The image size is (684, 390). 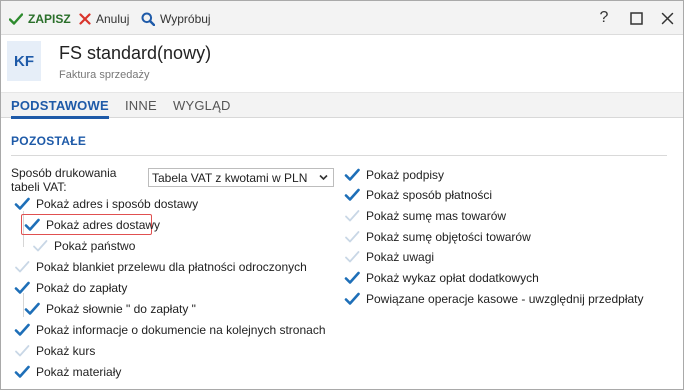 I want to click on tab-wyglad: WYGLĄD, so click(x=202, y=105).